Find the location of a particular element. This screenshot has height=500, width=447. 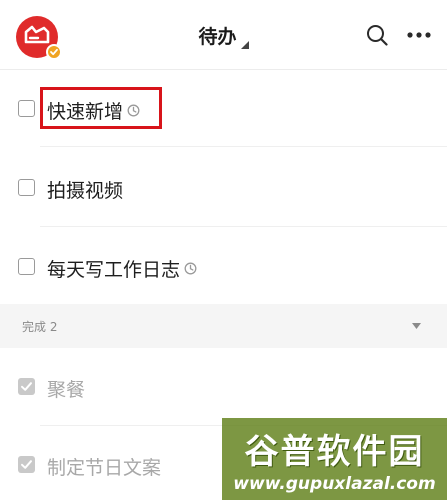

todo-item-label: 拍摄视频 is located at coordinates (85, 191).